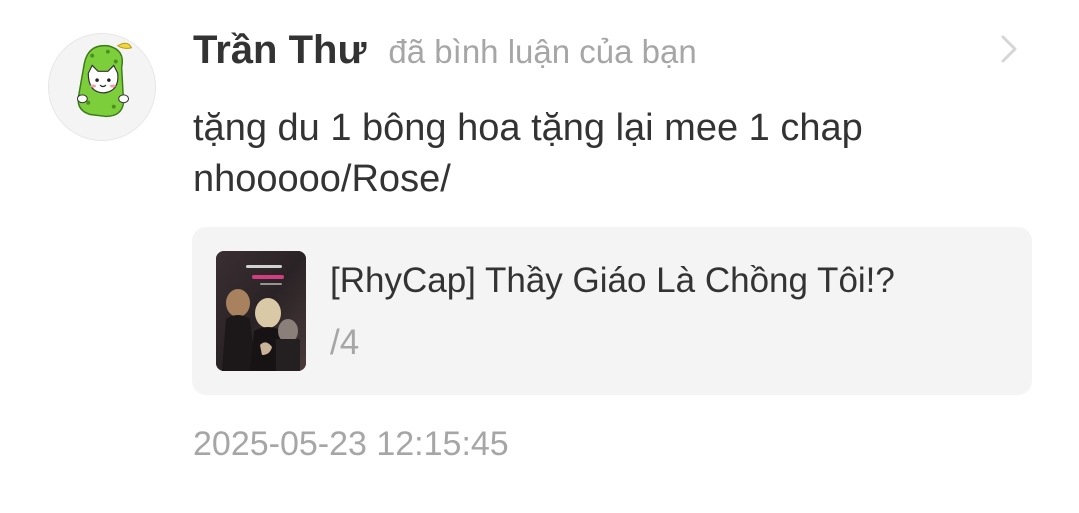 This screenshot has width=1079, height=513. Describe the element at coordinates (279, 50) in the screenshot. I see `user-name: Trần Thư` at that location.